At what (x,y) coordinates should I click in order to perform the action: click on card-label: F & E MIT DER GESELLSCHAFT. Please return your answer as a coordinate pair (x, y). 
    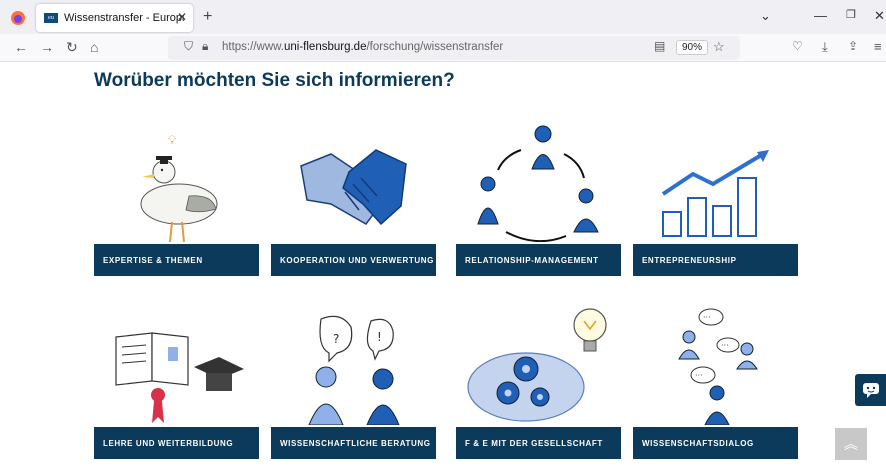
    Looking at the image, I should click on (538, 443).